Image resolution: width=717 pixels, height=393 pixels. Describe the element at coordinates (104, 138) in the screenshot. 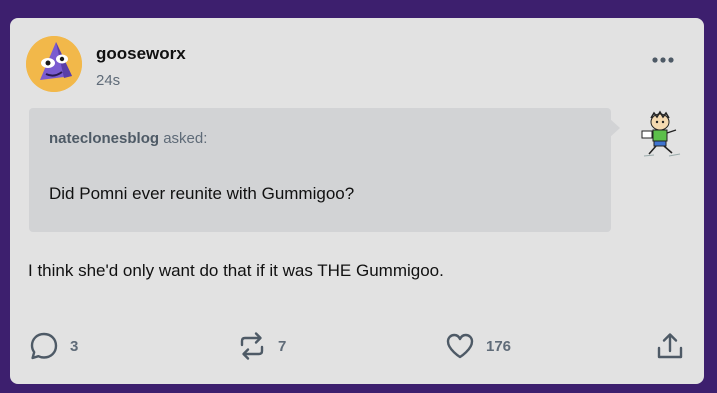

I see `asker-name: nateclonesblog` at that location.